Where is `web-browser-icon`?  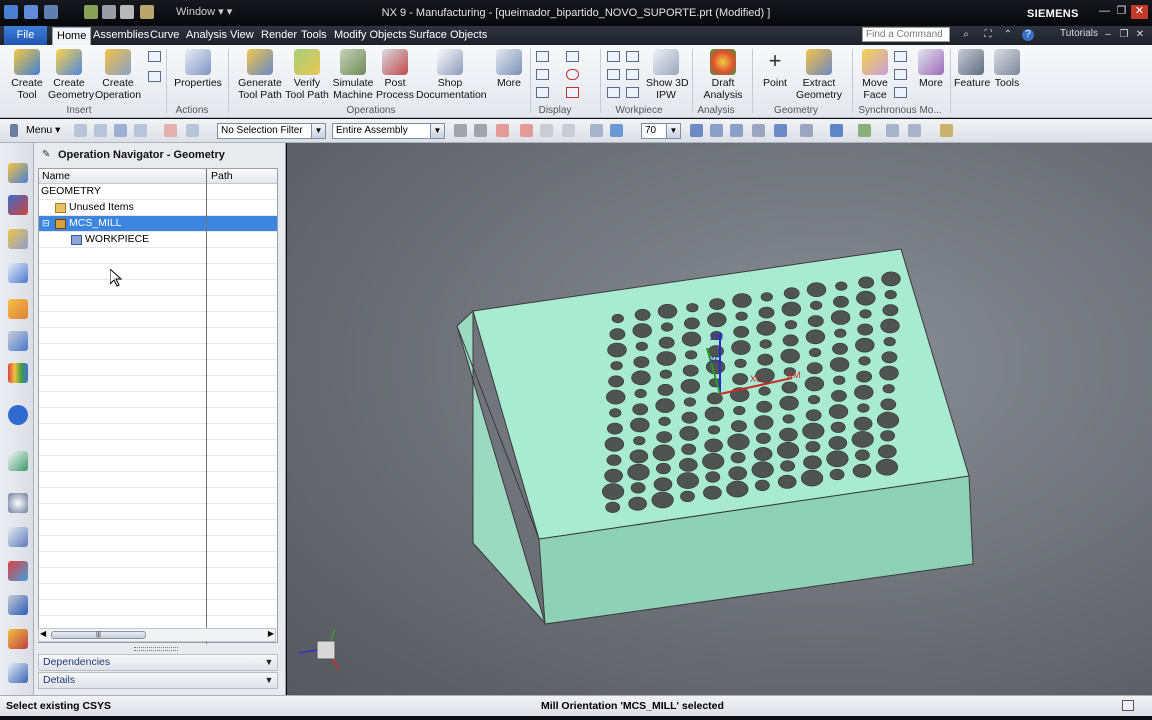 web-browser-icon is located at coordinates (18, 461).